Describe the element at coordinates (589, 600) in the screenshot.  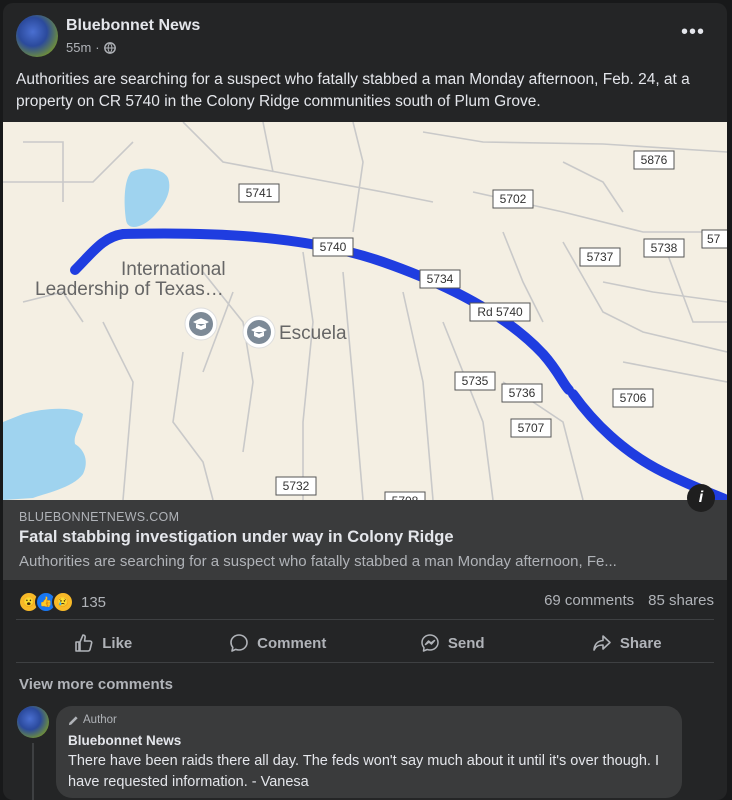
I see `comments-count: 69 comments` at that location.